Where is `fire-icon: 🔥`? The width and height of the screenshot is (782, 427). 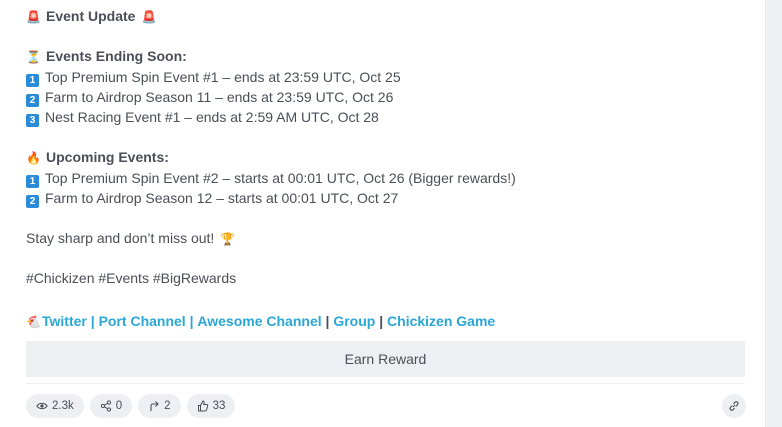 fire-icon: 🔥 is located at coordinates (33, 158).